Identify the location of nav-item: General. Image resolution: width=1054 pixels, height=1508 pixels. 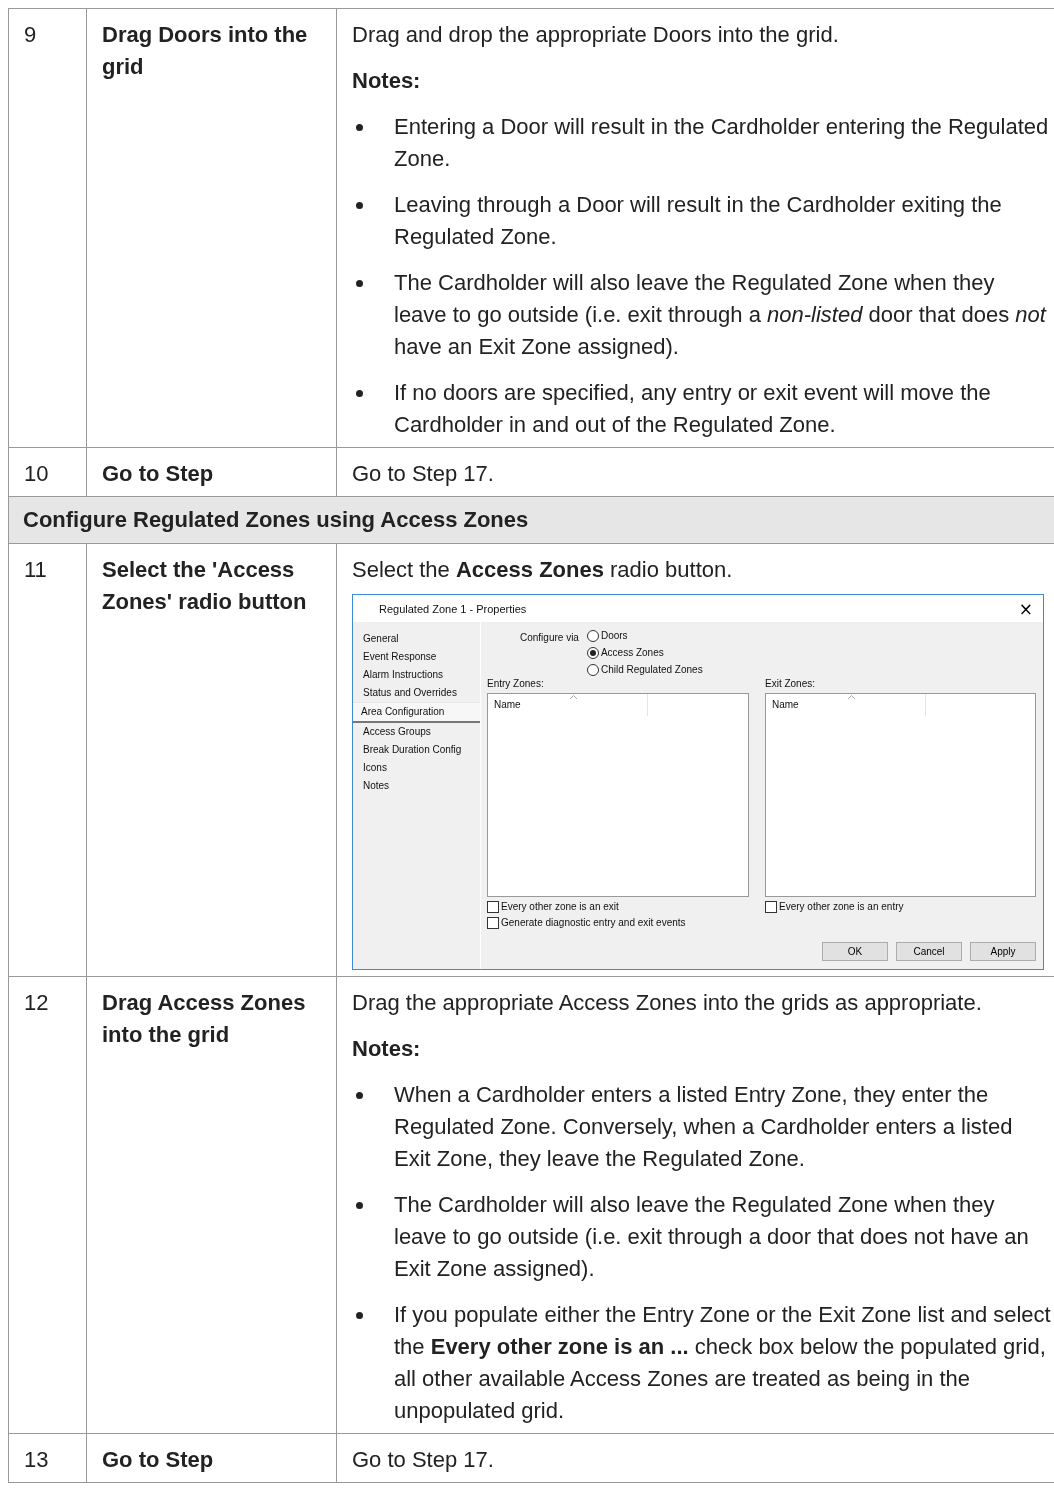
(416, 639).